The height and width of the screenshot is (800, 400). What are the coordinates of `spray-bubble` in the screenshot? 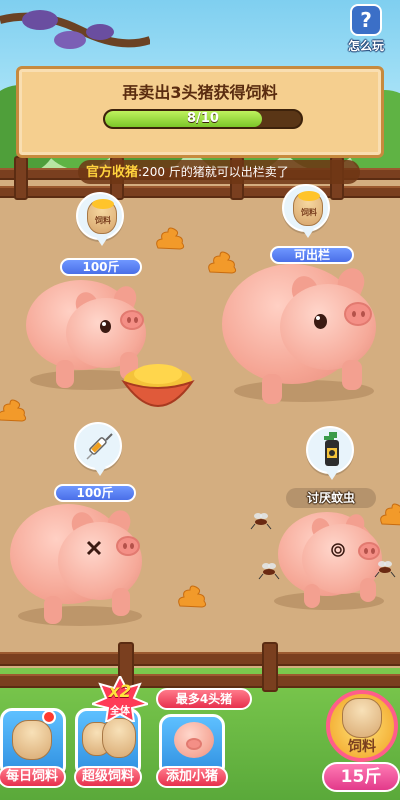 It's located at (330, 453).